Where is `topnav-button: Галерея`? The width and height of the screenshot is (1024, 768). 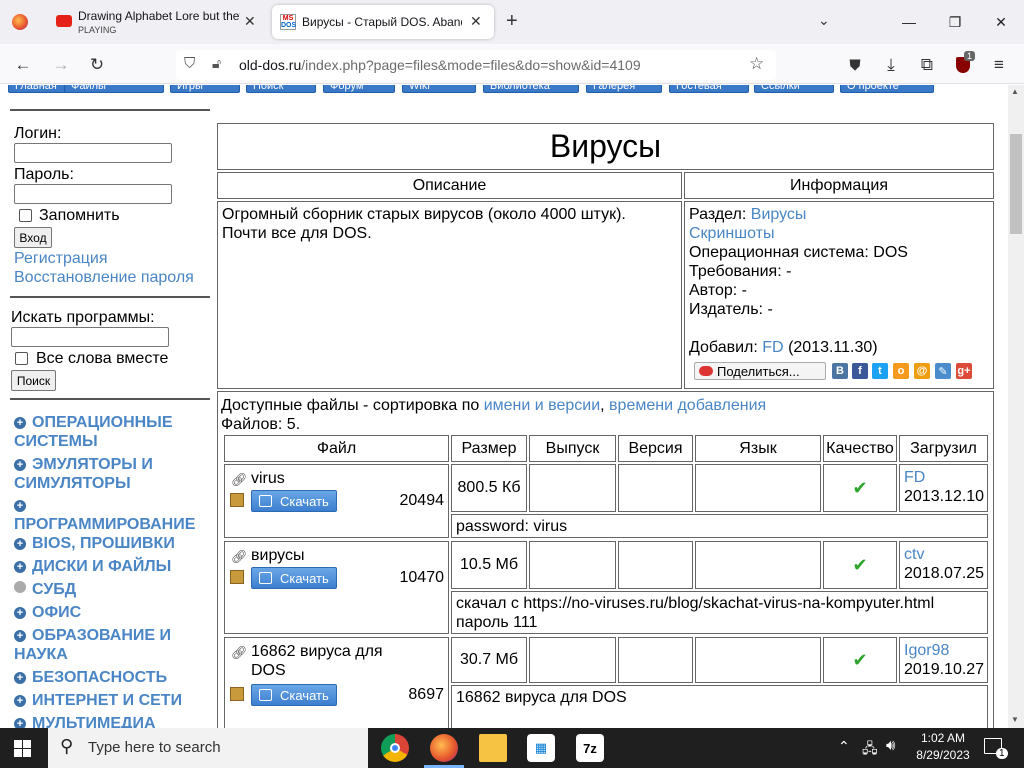 topnav-button: Галерея is located at coordinates (624, 89).